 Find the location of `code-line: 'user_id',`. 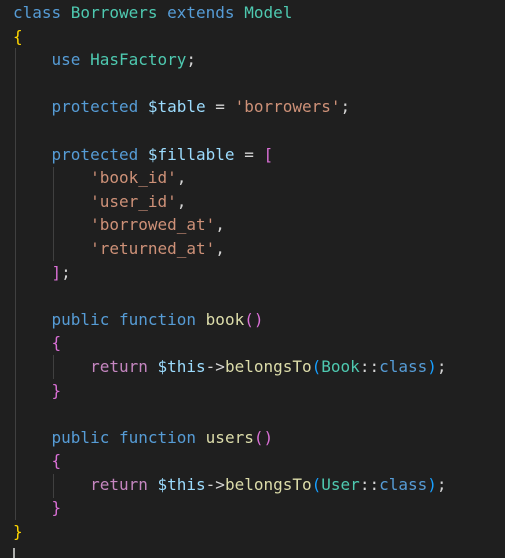

code-line: 'user_id', is located at coordinates (259, 202).